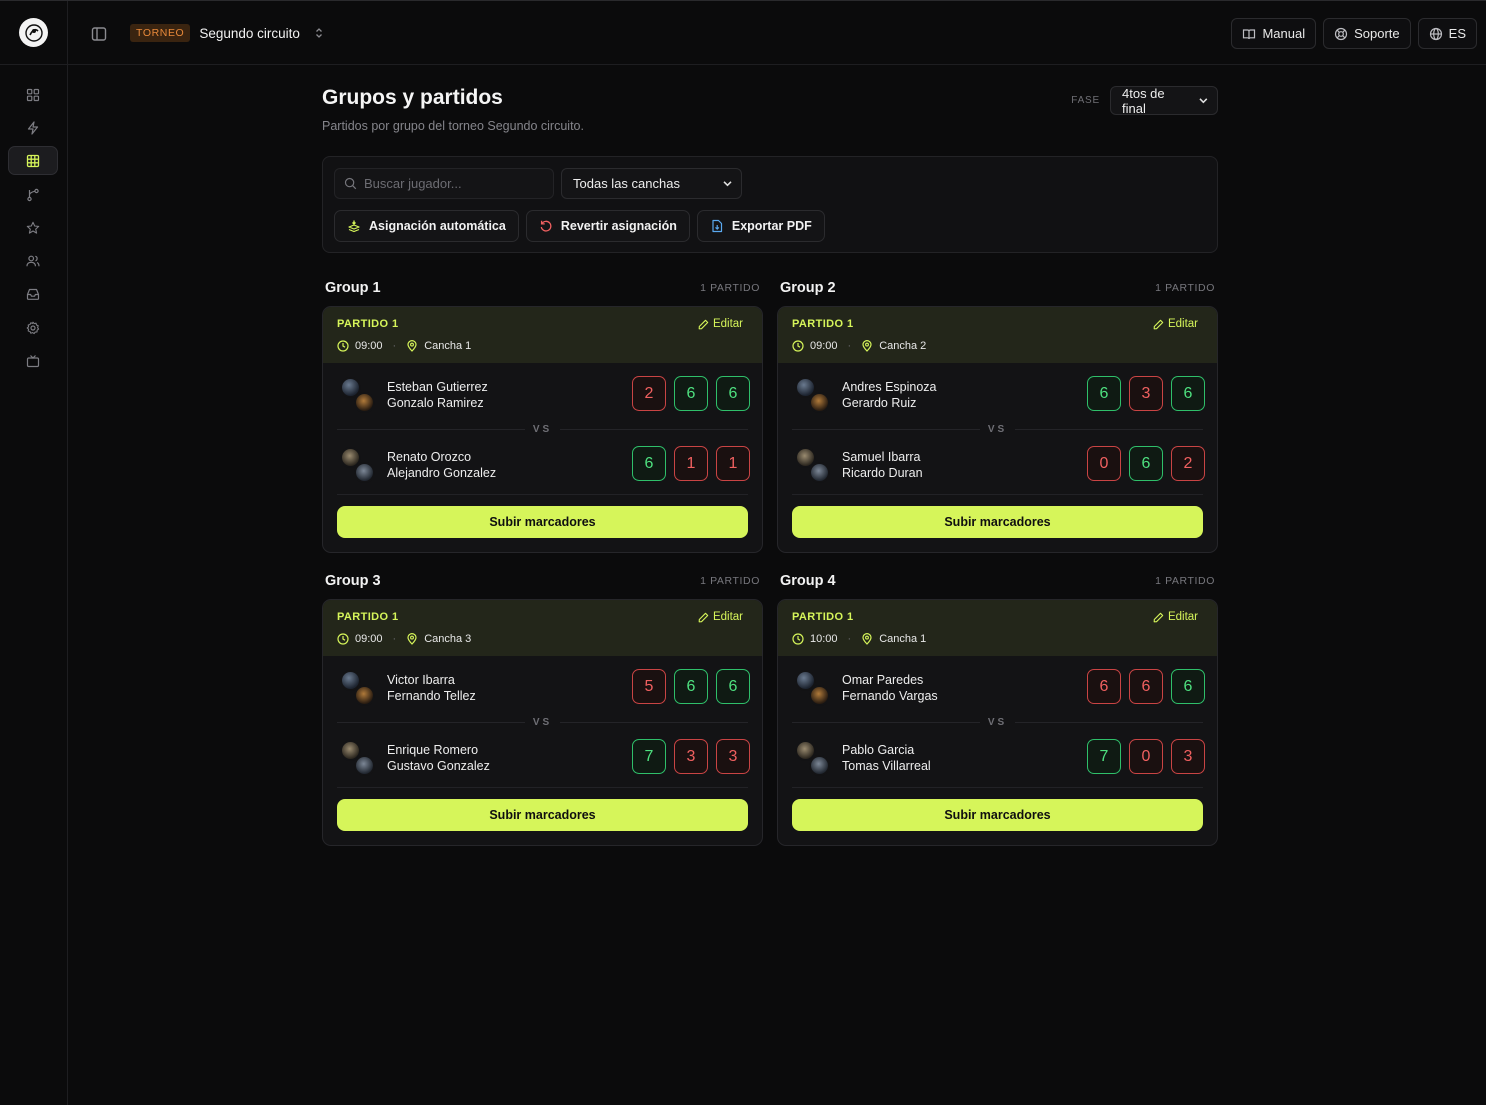 The image size is (1486, 1105). Describe the element at coordinates (889, 395) in the screenshot. I see `team-players: Andres Espinoza Gerardo Ruiz` at that location.